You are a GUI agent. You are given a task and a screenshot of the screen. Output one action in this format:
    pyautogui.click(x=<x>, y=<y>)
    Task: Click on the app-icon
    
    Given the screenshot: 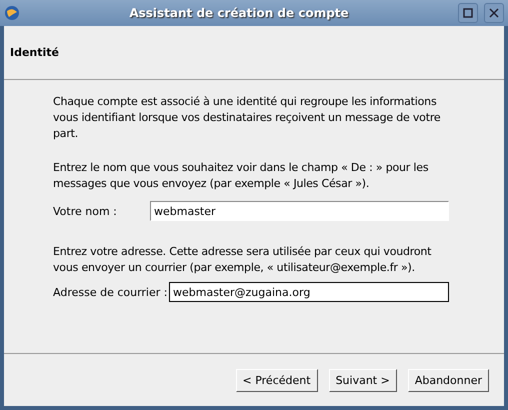 What is the action you would take?
    pyautogui.click(x=12, y=13)
    